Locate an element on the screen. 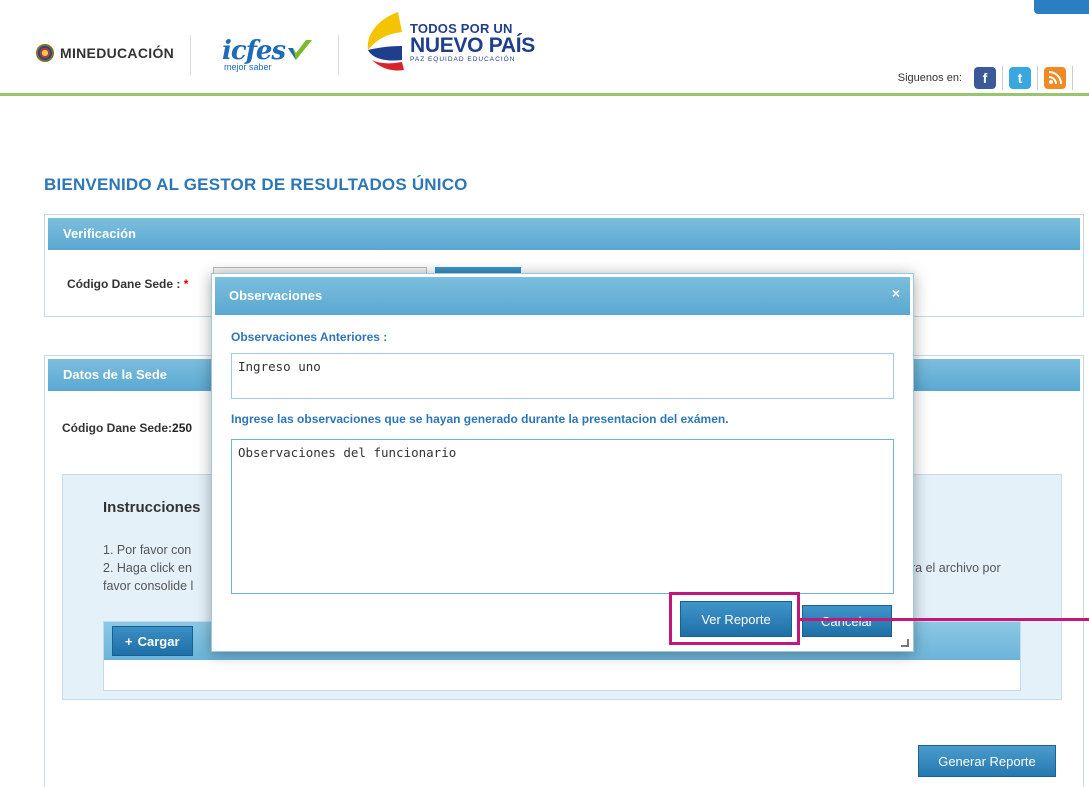 Image resolution: width=1089 pixels, height=787 pixels. user-menu-badge is located at coordinates (1061, 7).